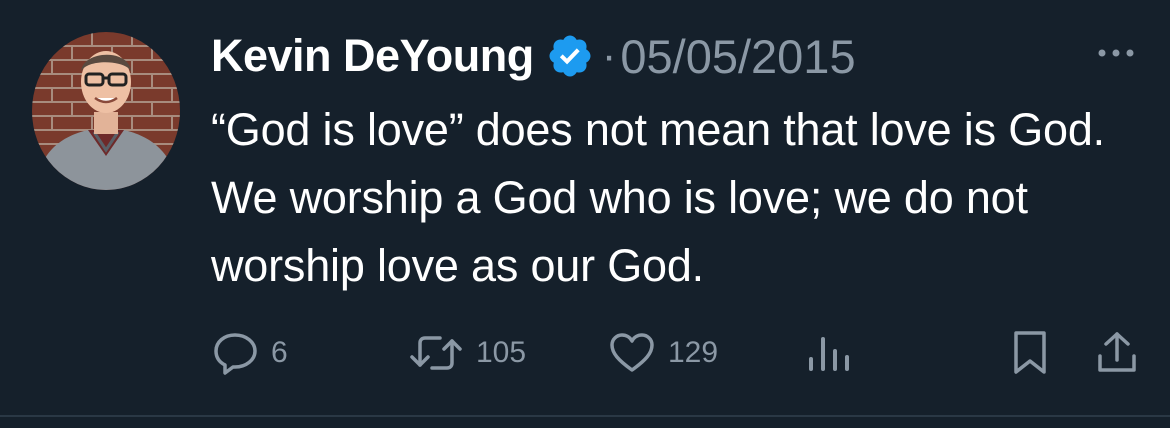  I want to click on divider, so click(585, 416).